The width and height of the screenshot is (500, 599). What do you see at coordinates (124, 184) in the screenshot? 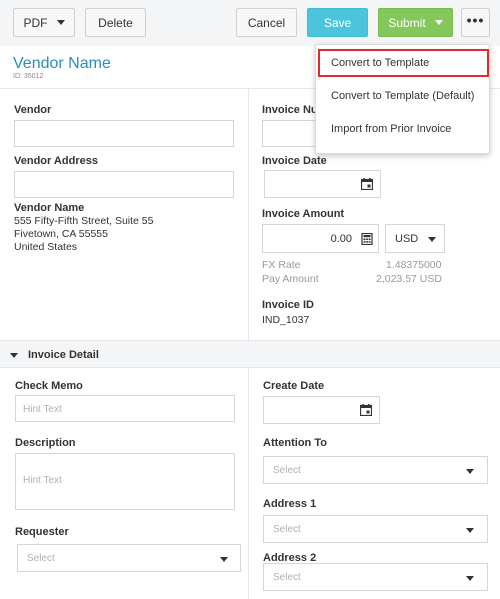
I see `vendor-address-input` at bounding box center [124, 184].